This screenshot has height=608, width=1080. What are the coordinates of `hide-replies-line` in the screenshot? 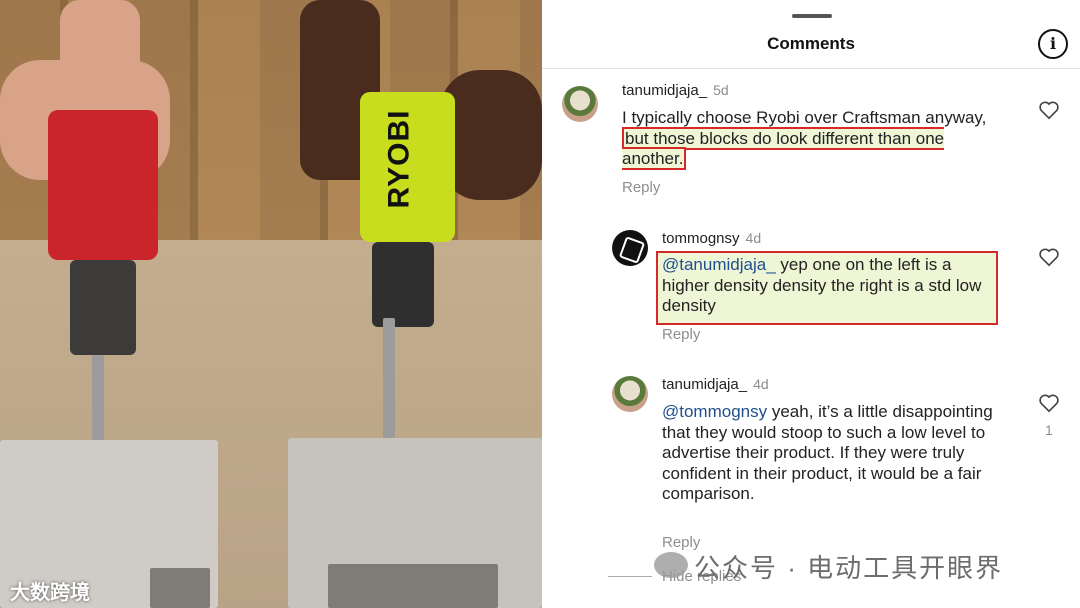 It's located at (630, 576).